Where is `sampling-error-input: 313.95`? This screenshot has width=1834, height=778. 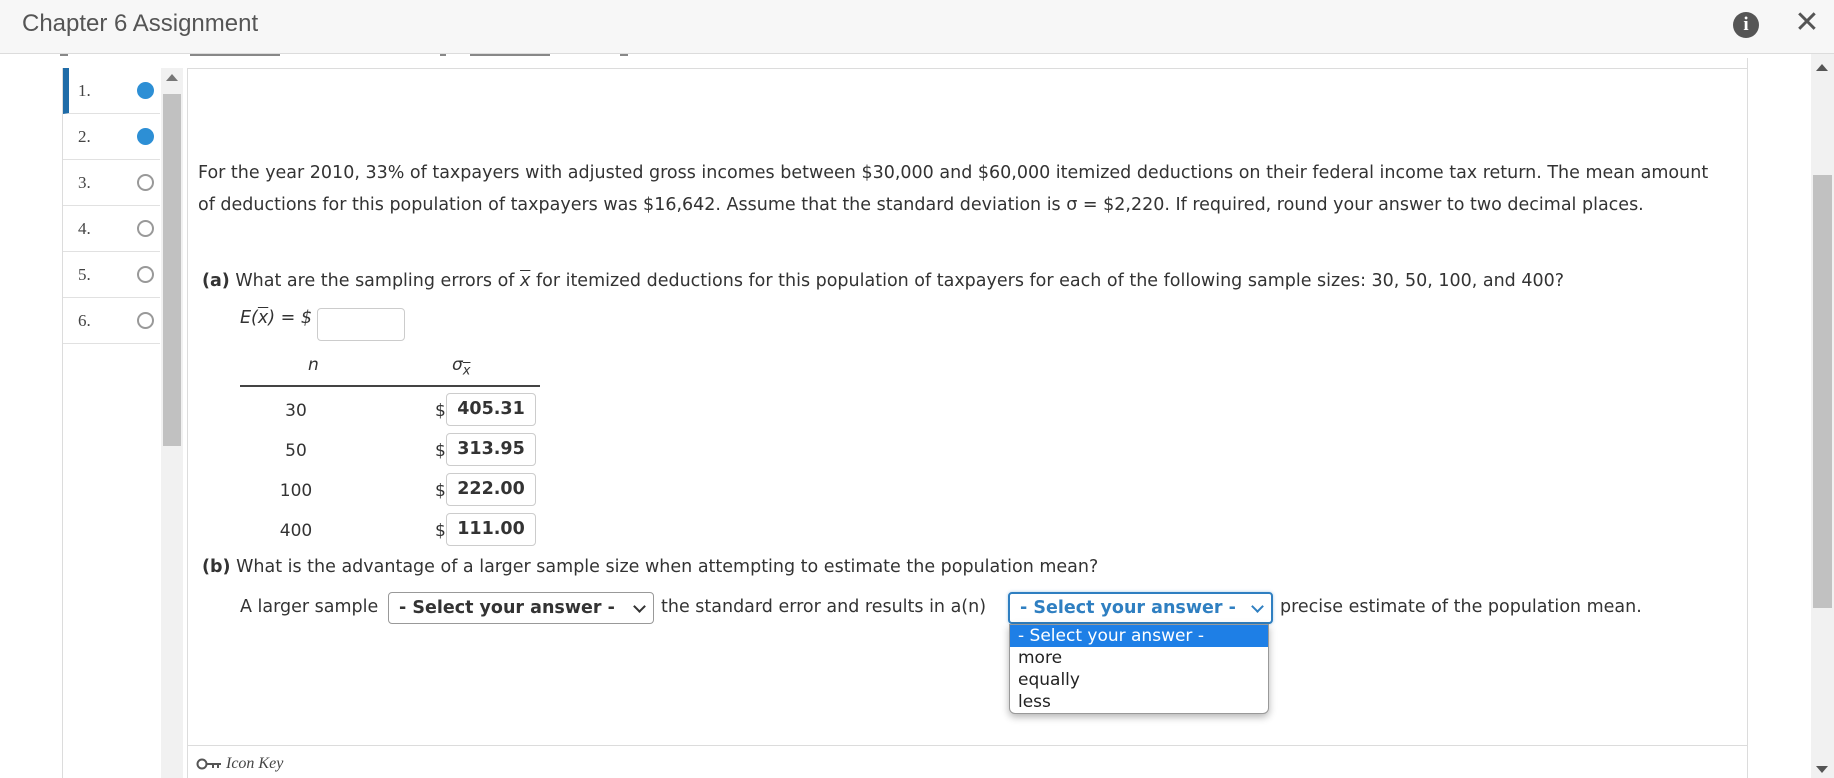
sampling-error-input: 313.95 is located at coordinates (491, 449).